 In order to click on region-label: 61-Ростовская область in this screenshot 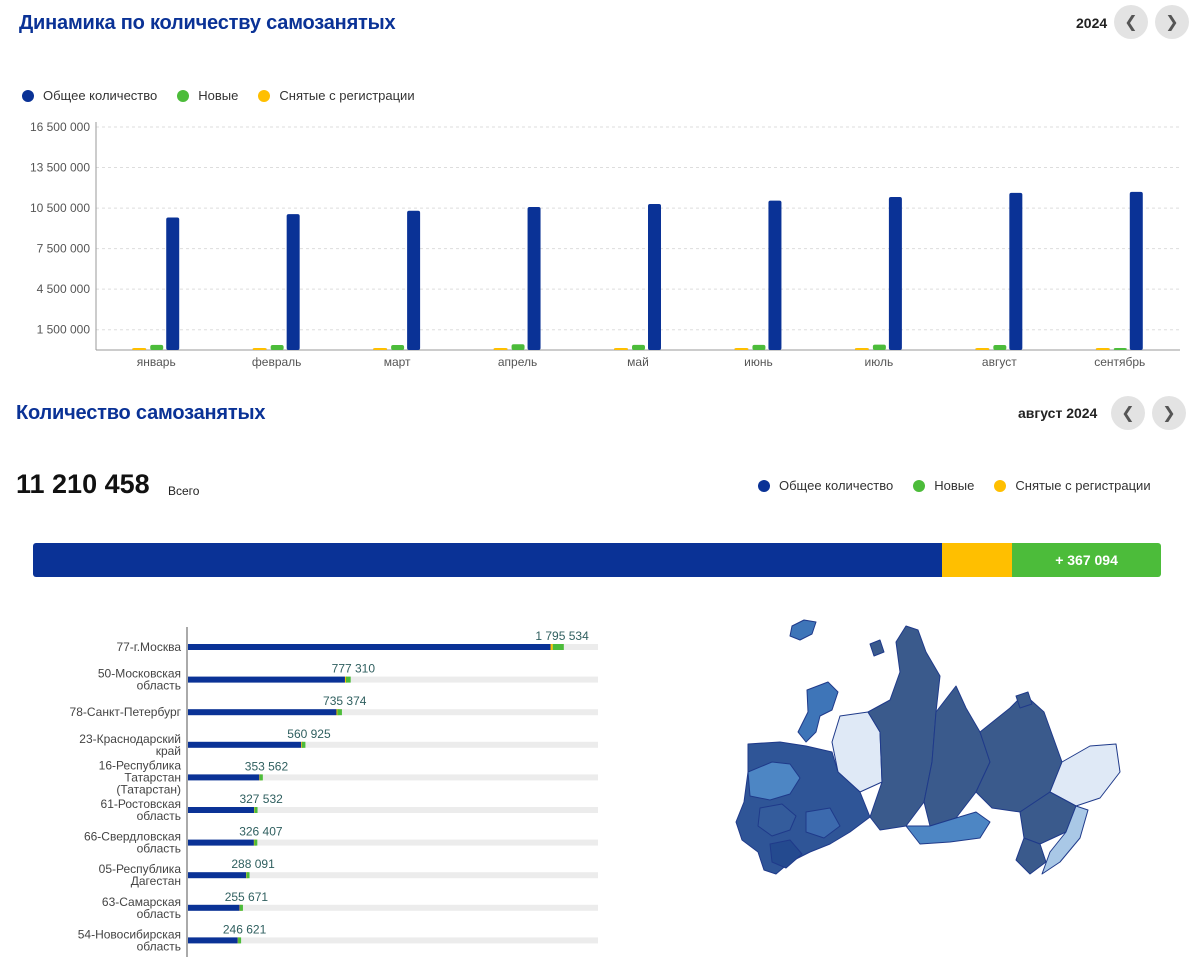, I will do `click(141, 810)`.